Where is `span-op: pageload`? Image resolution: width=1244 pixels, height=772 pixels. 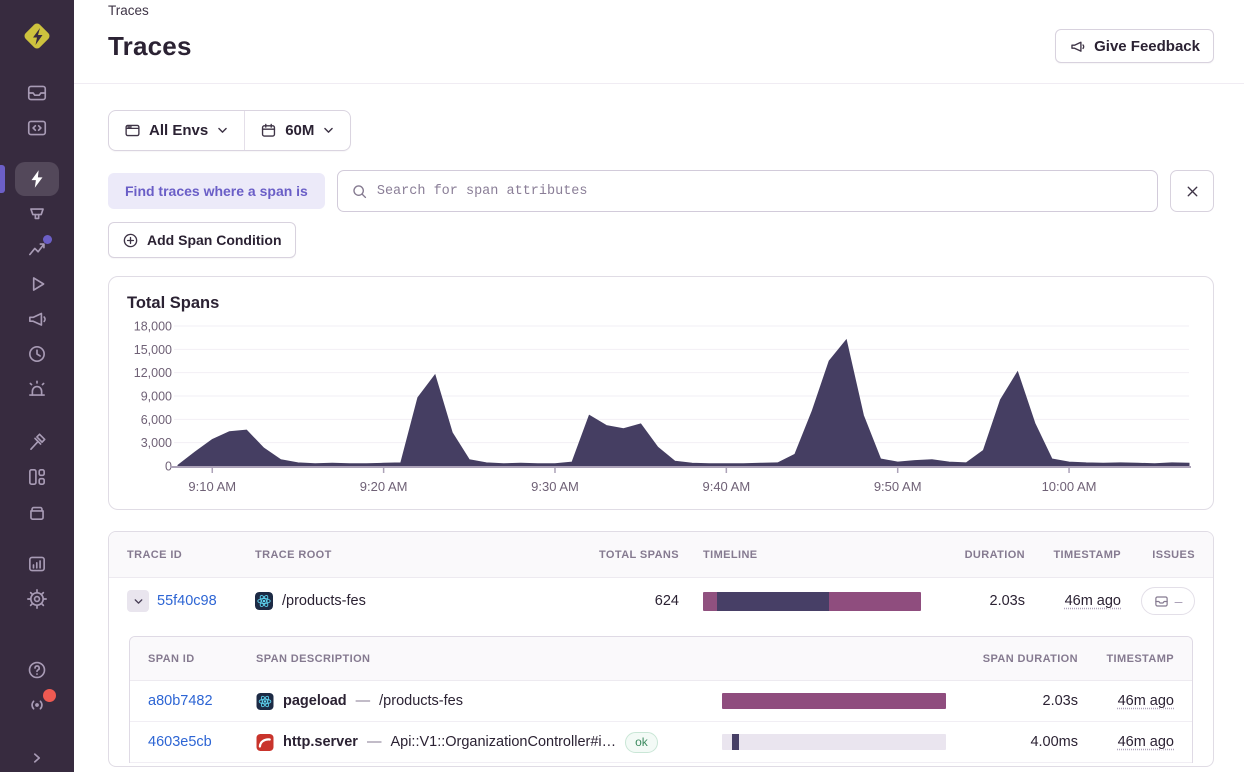
span-op: pageload is located at coordinates (315, 701).